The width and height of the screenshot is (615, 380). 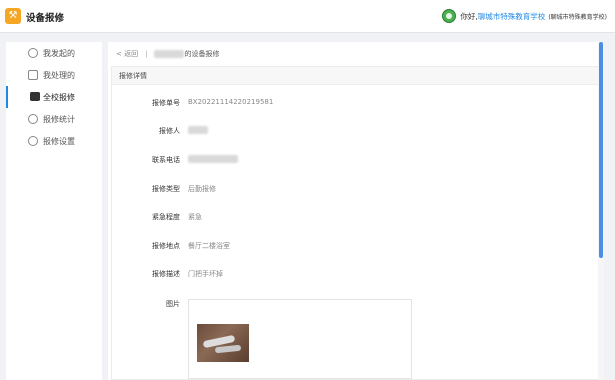 What do you see at coordinates (166, 274) in the screenshot?
I see `field-label-description: 报修描述` at bounding box center [166, 274].